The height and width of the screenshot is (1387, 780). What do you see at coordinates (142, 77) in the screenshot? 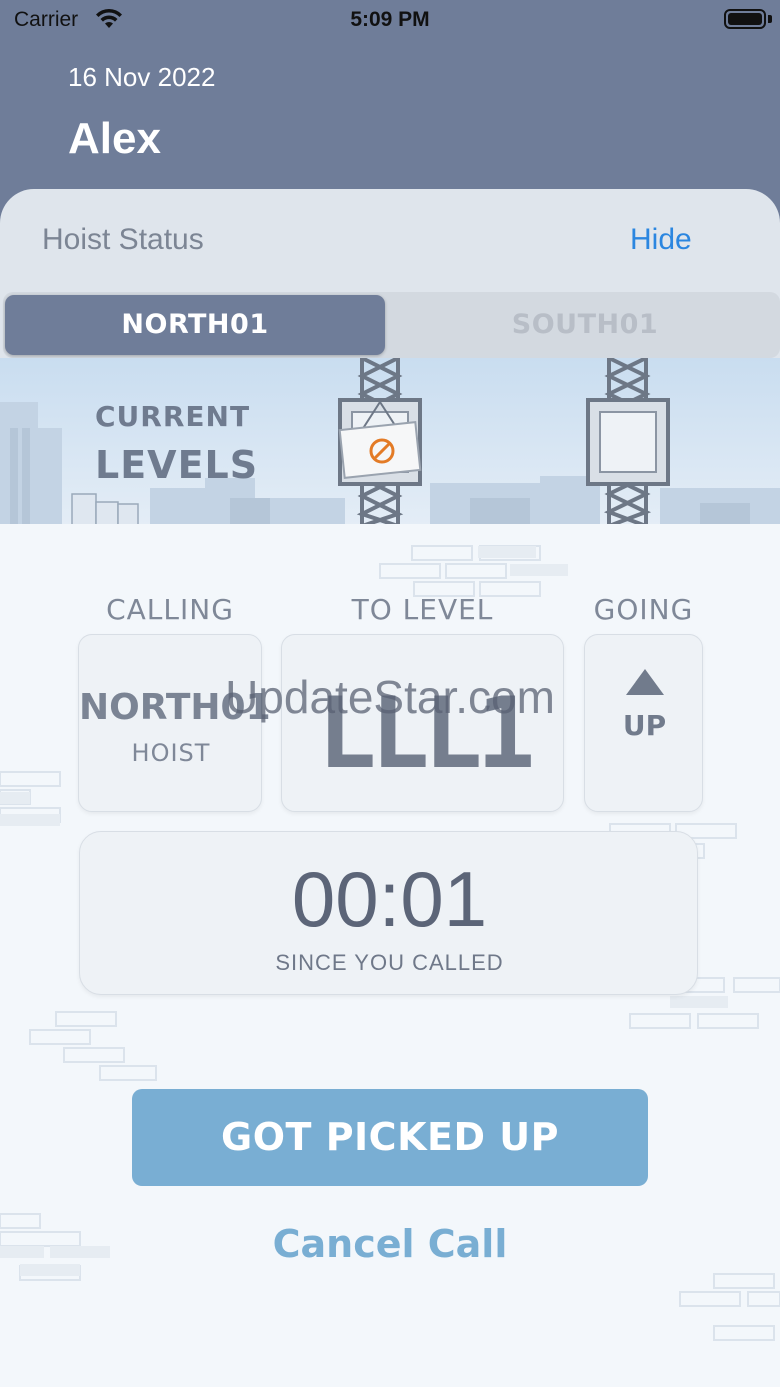
I see `header-date: 16 Nov 2022` at bounding box center [142, 77].